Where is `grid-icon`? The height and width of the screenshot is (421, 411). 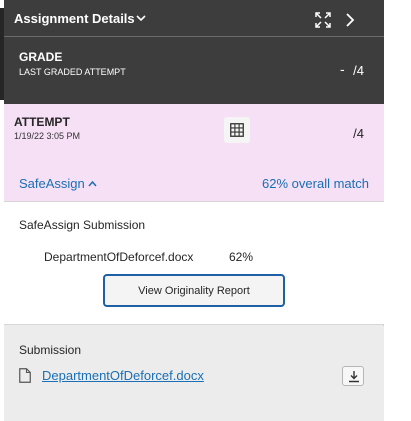 grid-icon is located at coordinates (237, 130).